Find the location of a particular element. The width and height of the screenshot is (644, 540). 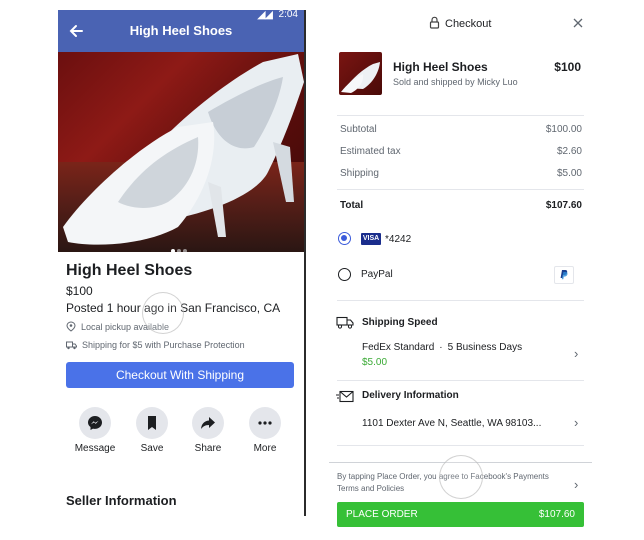

messenger-icon is located at coordinates (95, 423).